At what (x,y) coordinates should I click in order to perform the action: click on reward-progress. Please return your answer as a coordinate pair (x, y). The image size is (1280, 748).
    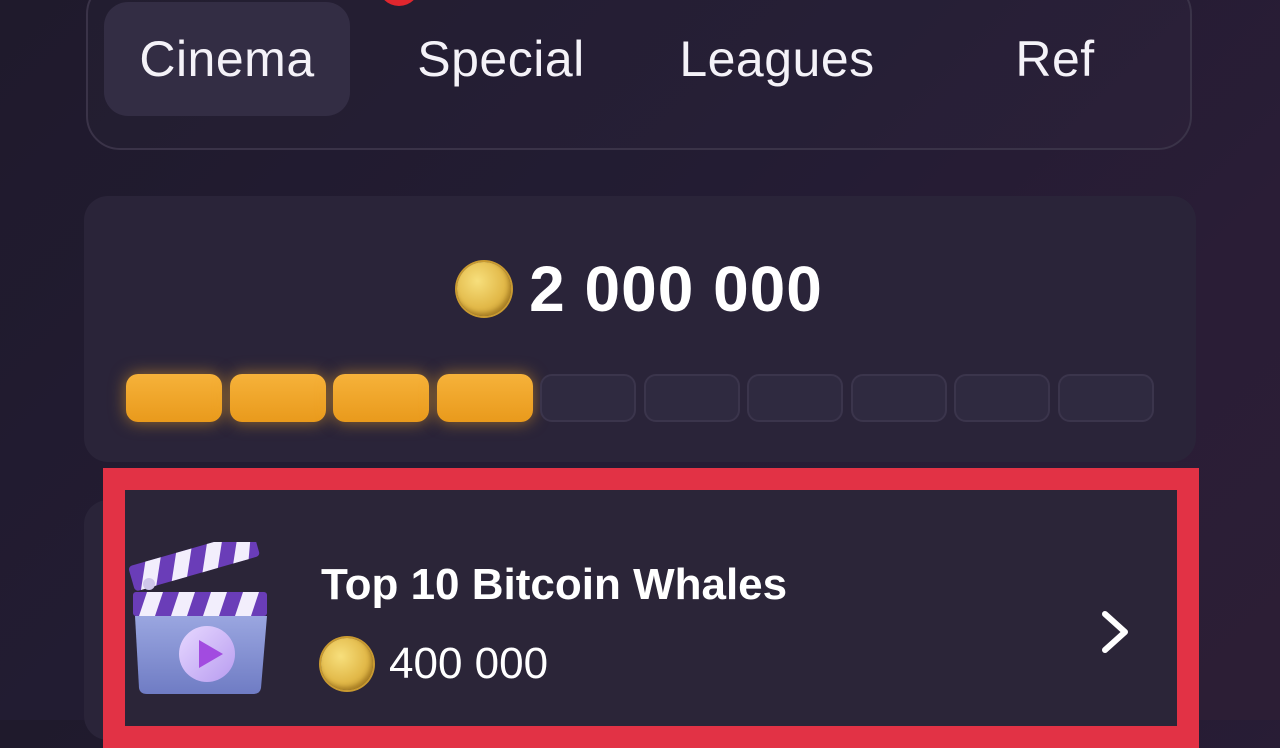
    Looking at the image, I should click on (640, 398).